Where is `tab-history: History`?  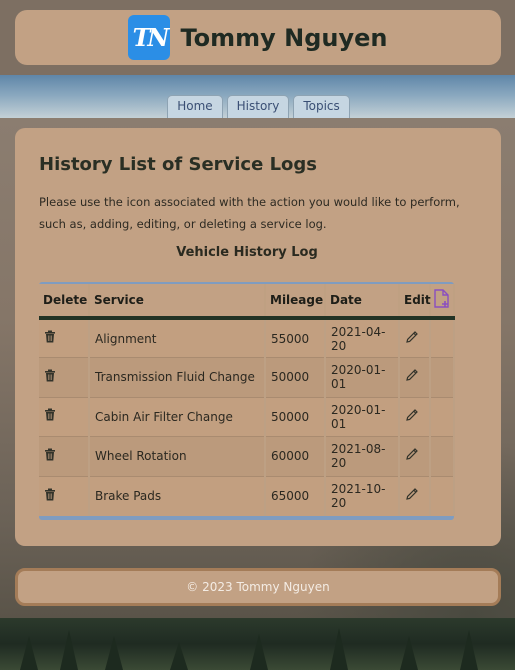
tab-history: History is located at coordinates (258, 106).